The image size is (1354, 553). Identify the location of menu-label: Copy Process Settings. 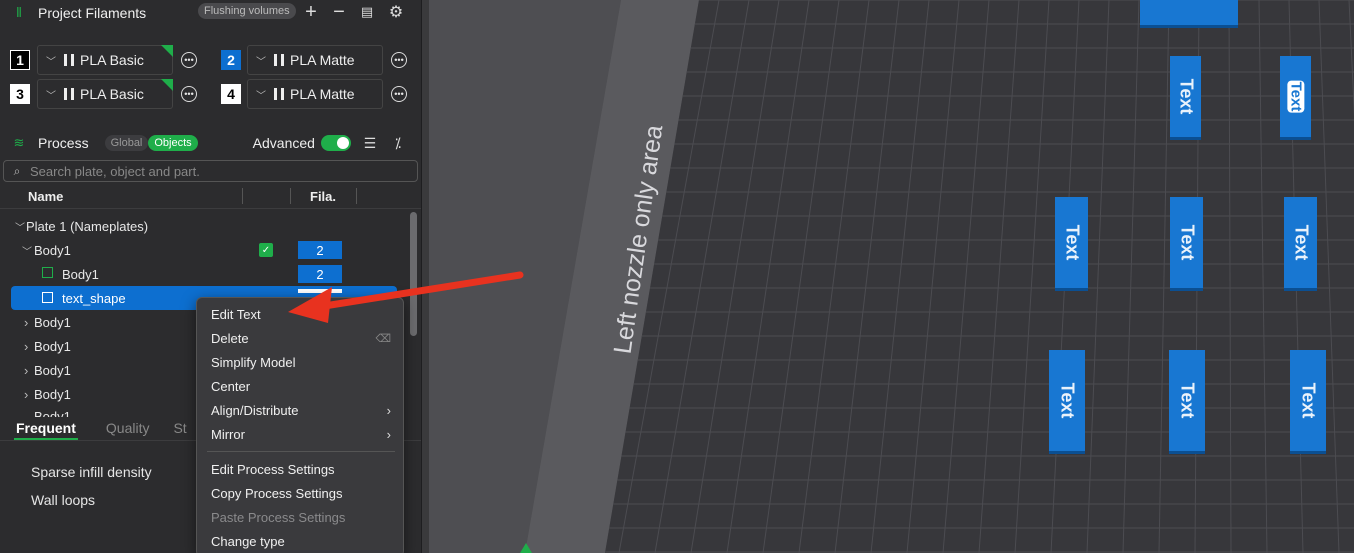
(277, 493).